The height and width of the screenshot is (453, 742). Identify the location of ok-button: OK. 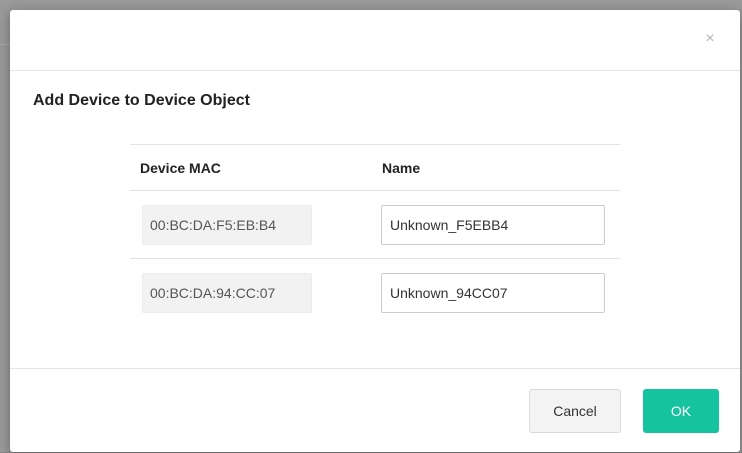
(681, 411).